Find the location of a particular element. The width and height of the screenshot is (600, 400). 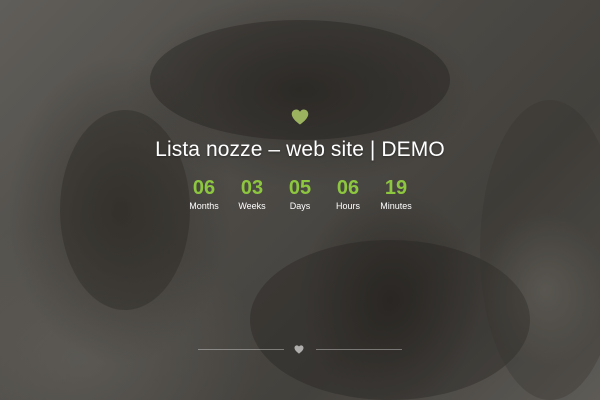

divider-line-right is located at coordinates (359, 349).